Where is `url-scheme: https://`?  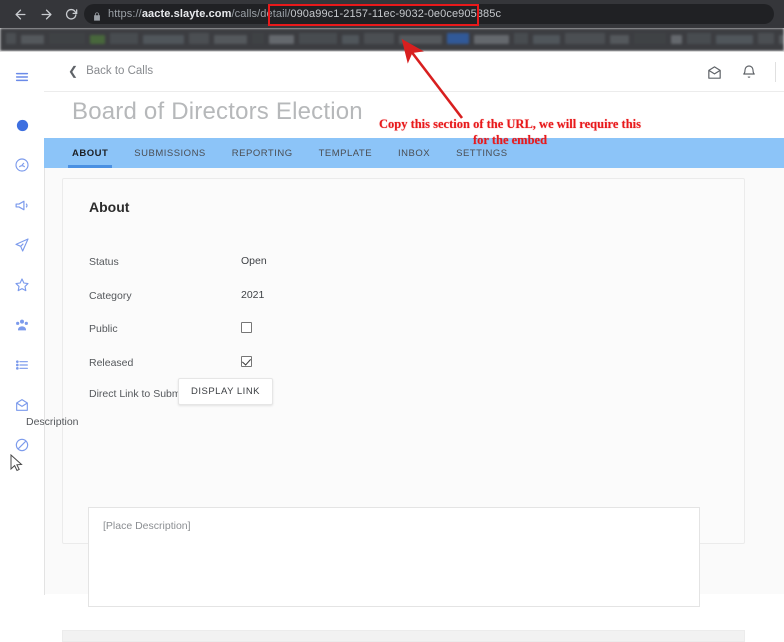
url-scheme: https:// is located at coordinates (125, 14).